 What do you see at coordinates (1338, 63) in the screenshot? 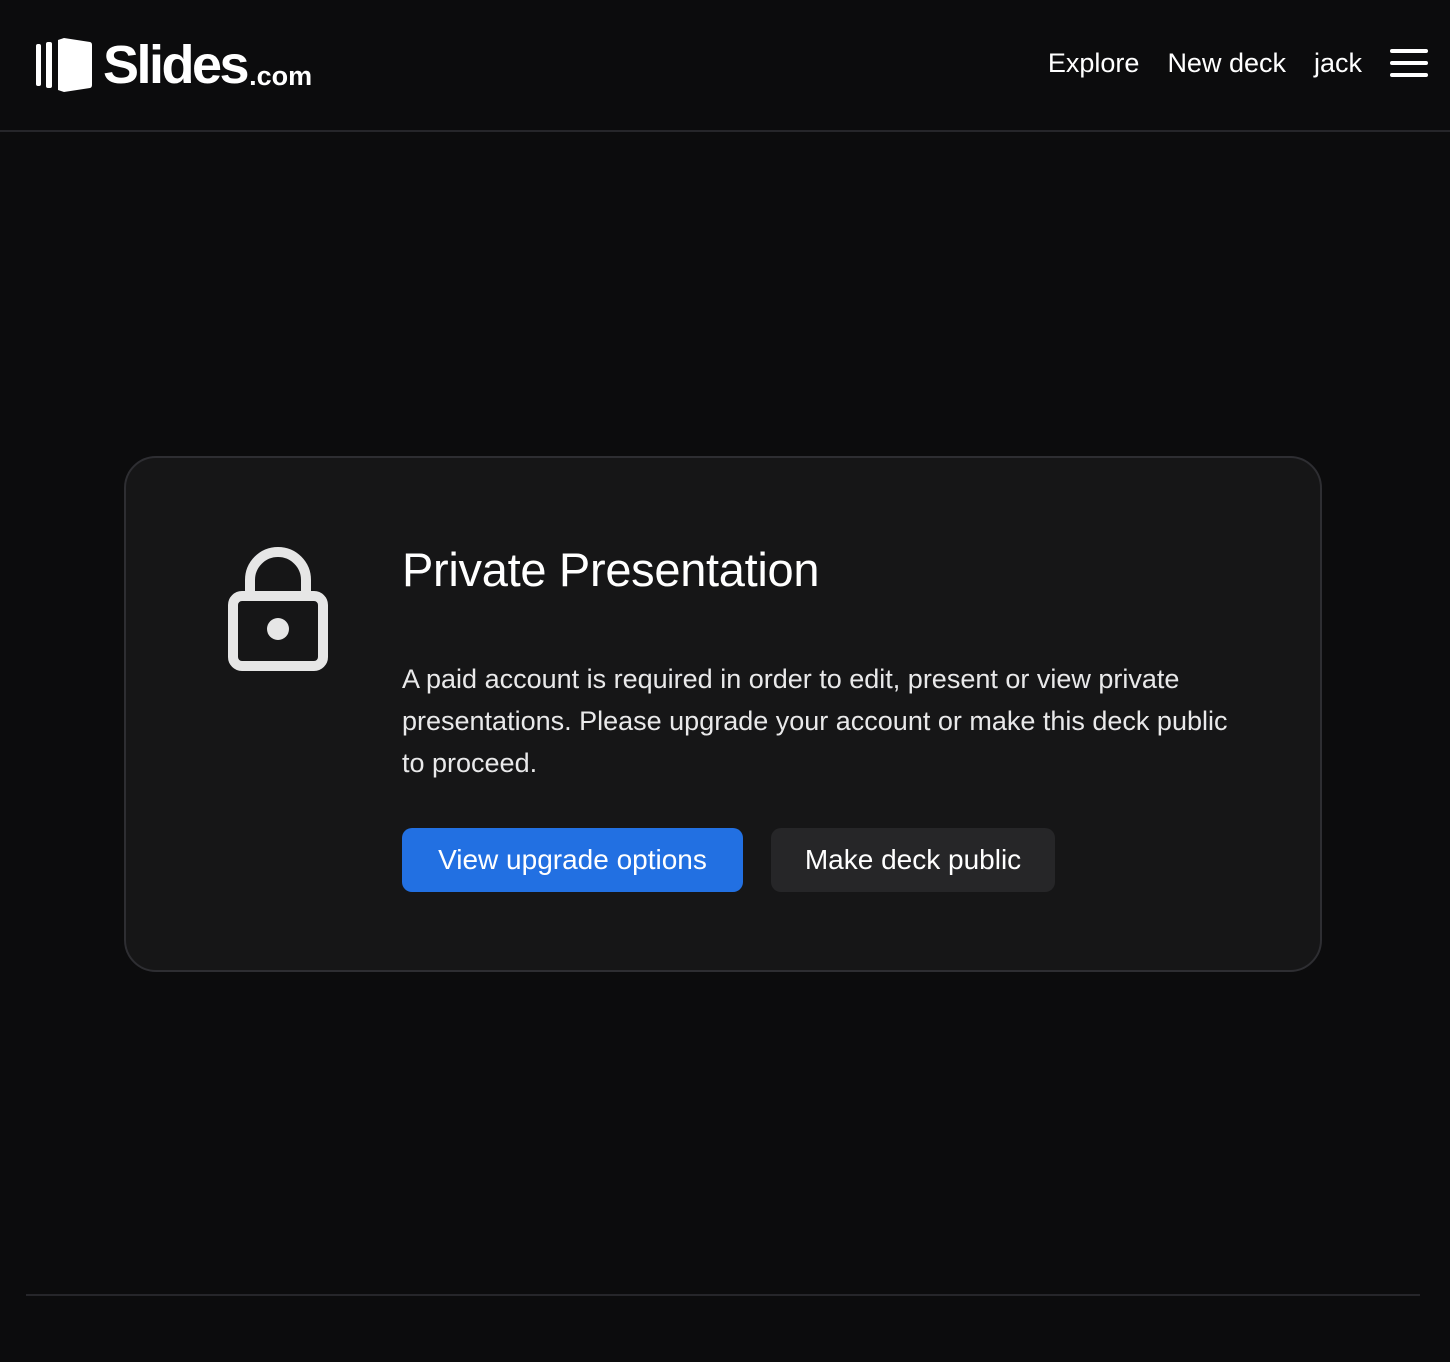
I see `nav-user-link: jack` at bounding box center [1338, 63].